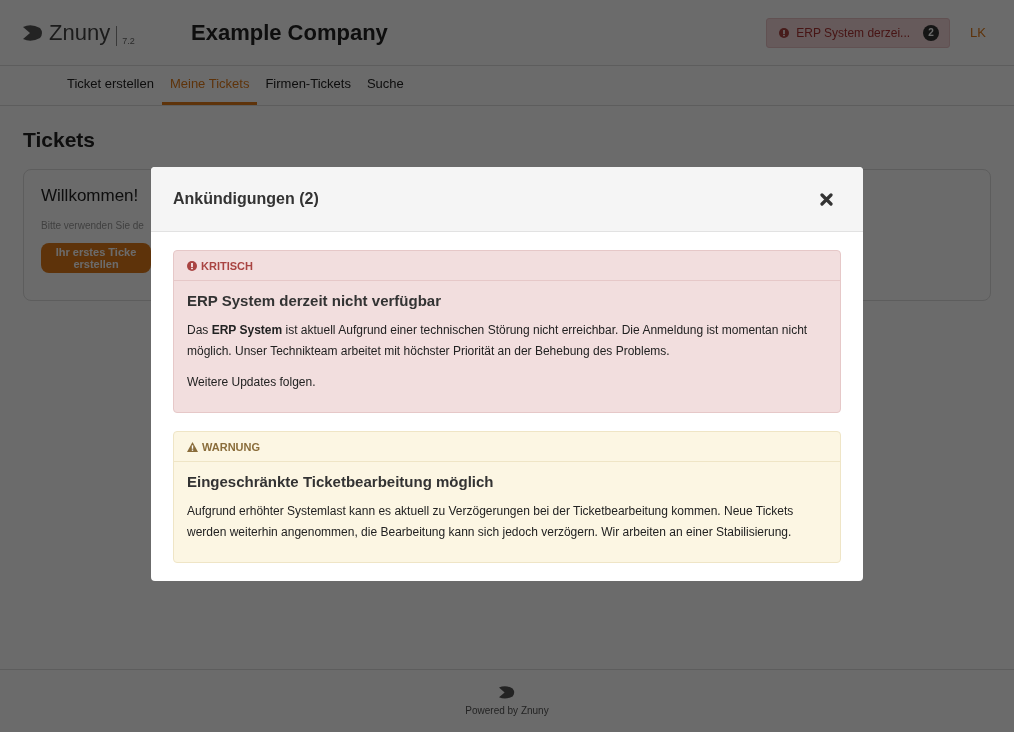 The image size is (1014, 732). Describe the element at coordinates (227, 266) in the screenshot. I see `severity-label: KRITISCH` at that location.